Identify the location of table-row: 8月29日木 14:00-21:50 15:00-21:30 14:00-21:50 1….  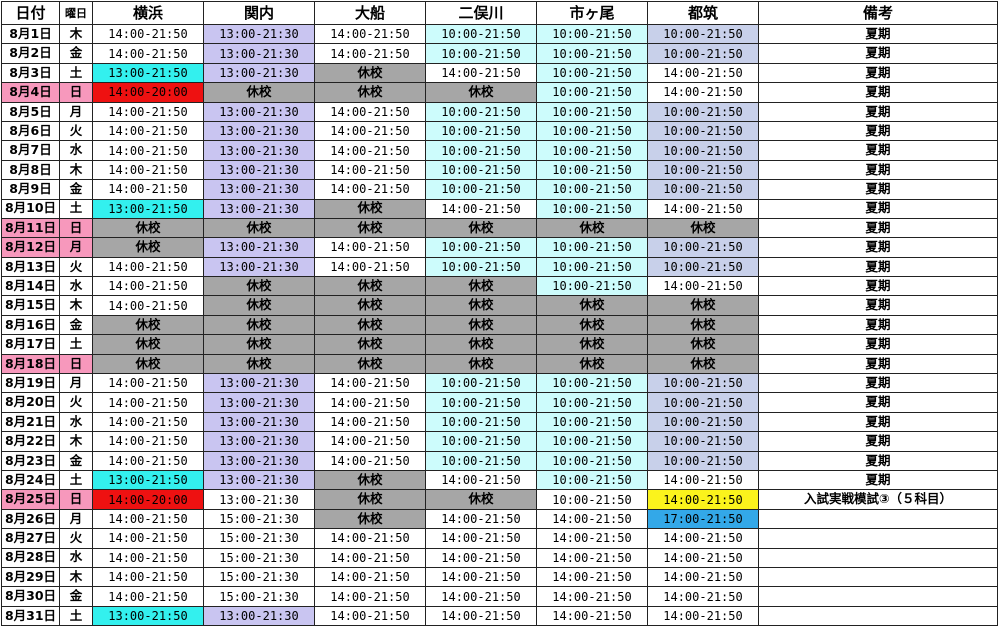
(499, 577).